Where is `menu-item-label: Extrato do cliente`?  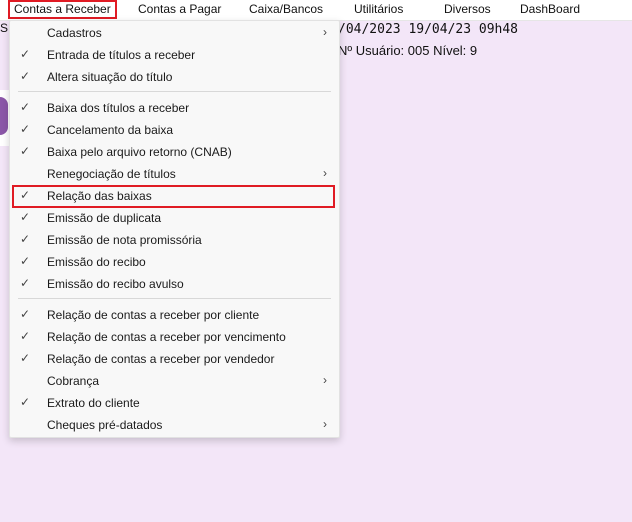 menu-item-label: Extrato do cliente is located at coordinates (93, 403).